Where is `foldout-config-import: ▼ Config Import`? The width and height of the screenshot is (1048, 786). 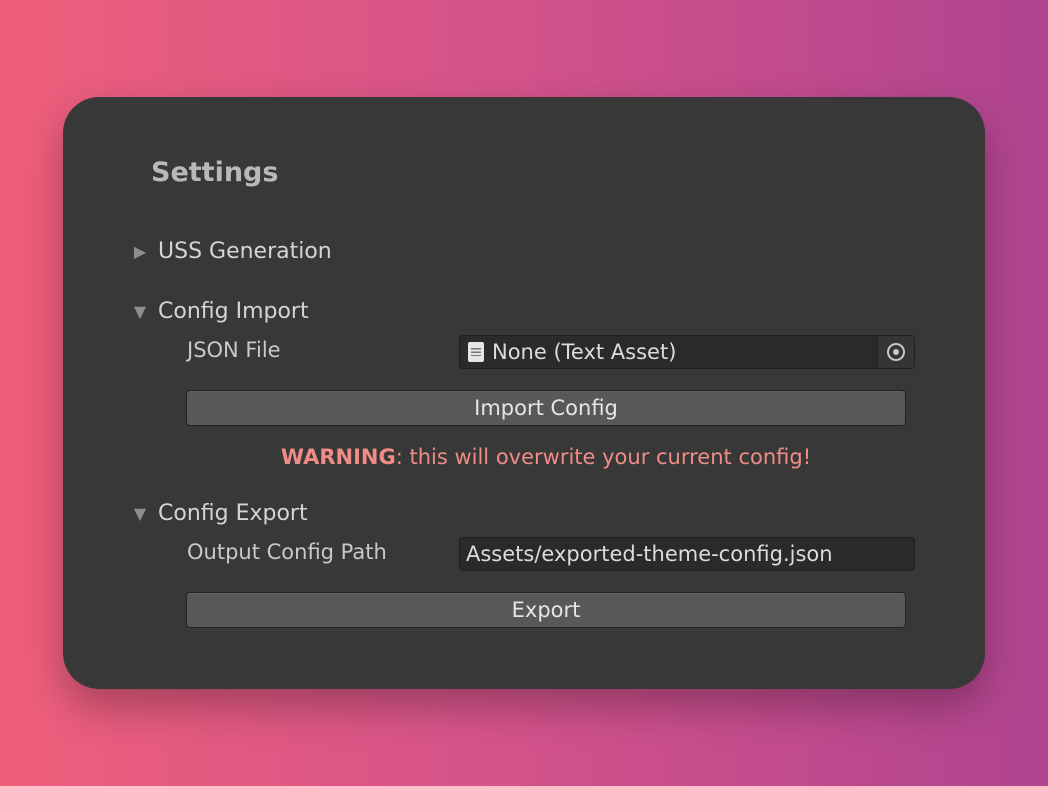 foldout-config-import: ▼ Config Import is located at coordinates (219, 311).